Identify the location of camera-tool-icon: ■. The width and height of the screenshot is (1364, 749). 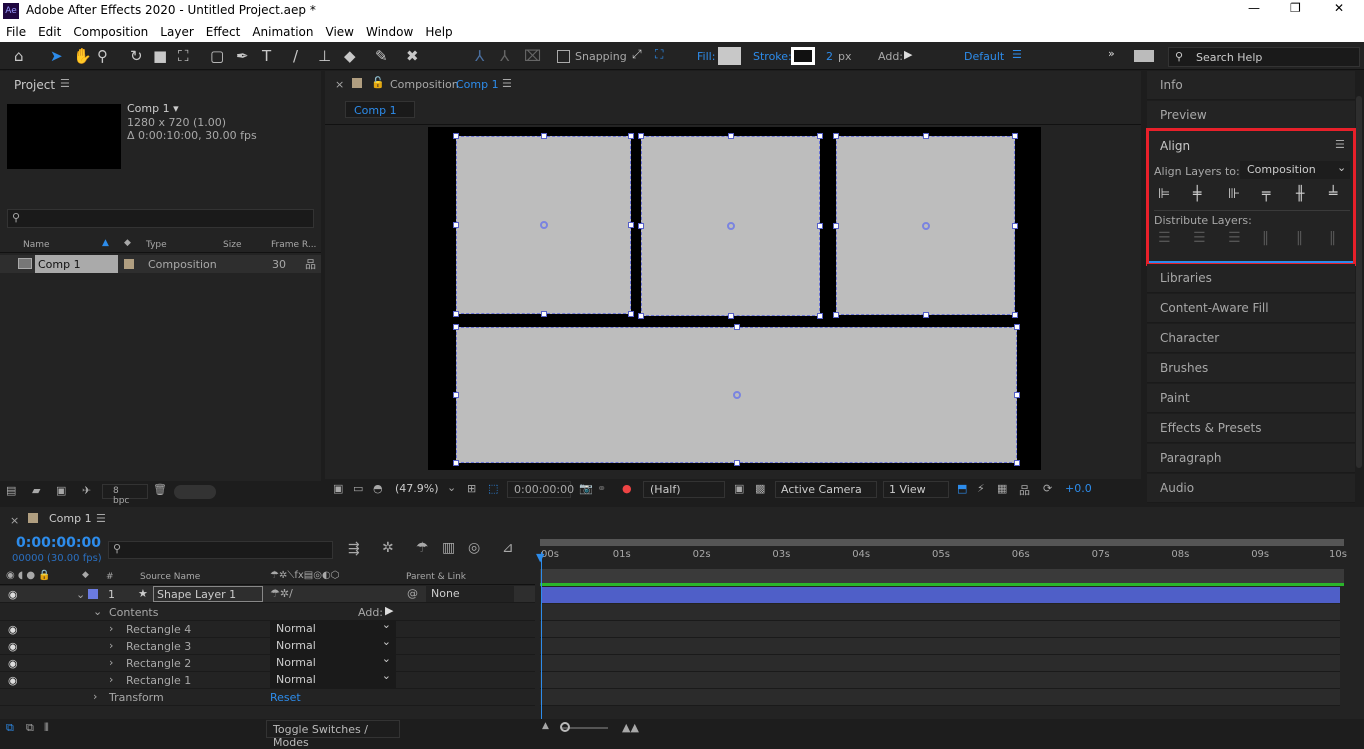
(160, 56).